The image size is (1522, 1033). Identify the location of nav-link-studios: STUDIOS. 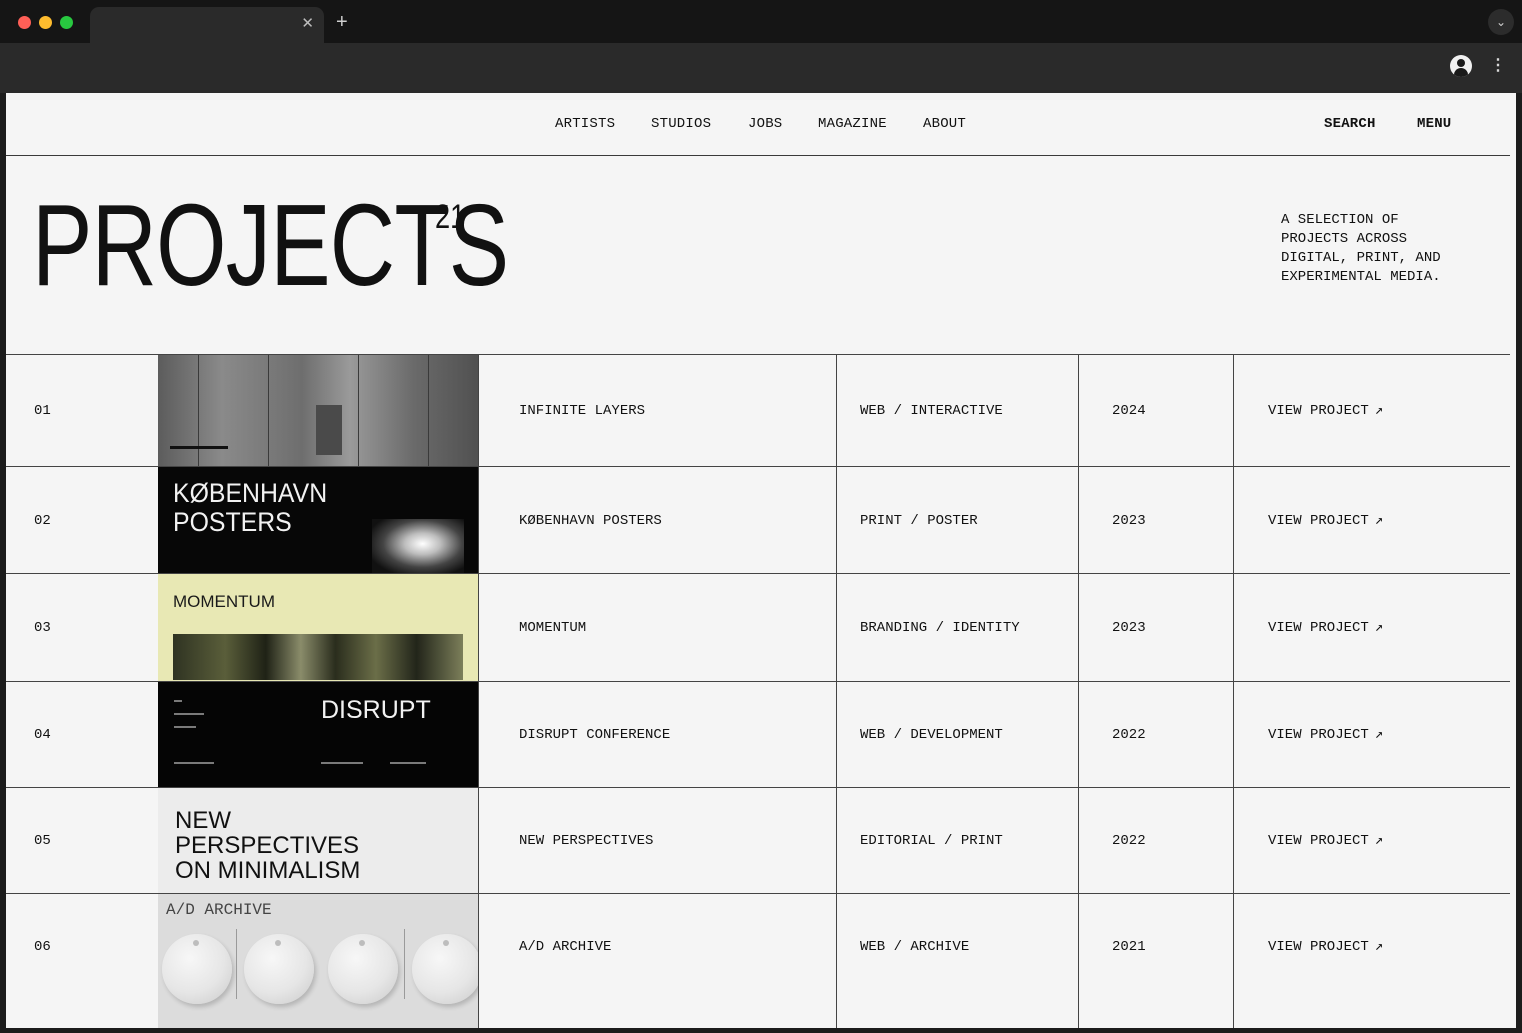
(681, 124).